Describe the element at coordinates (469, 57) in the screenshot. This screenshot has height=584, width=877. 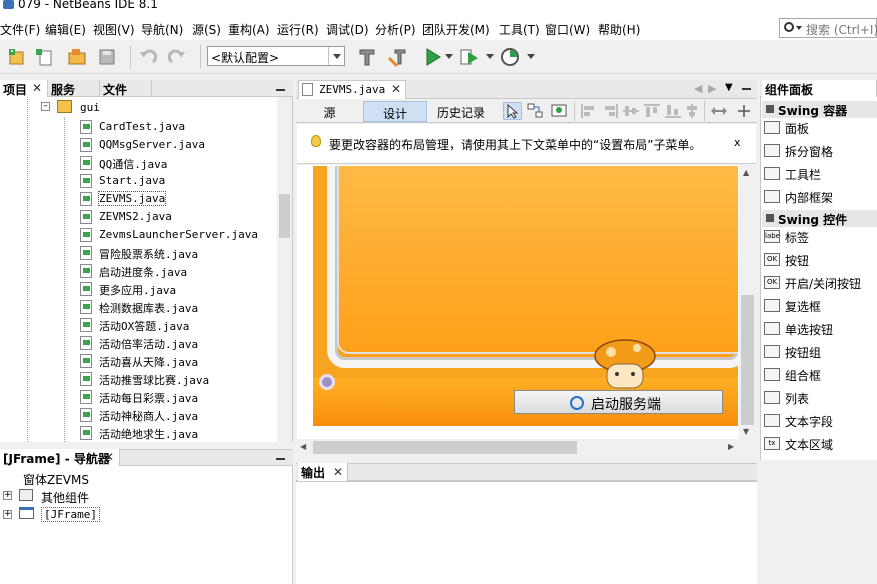
I see `debug-icon` at that location.